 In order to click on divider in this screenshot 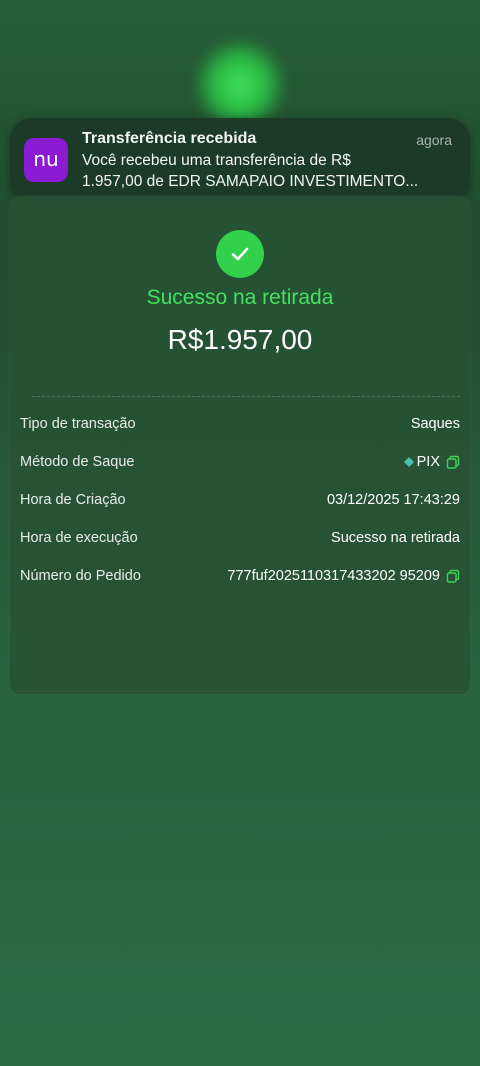, I will do `click(246, 396)`.